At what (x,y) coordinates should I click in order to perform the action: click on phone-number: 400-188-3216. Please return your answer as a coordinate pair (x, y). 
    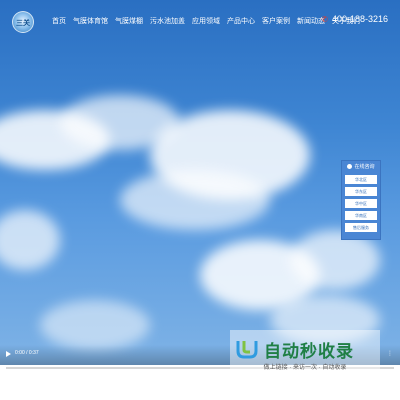
    Looking at the image, I should click on (359, 19).